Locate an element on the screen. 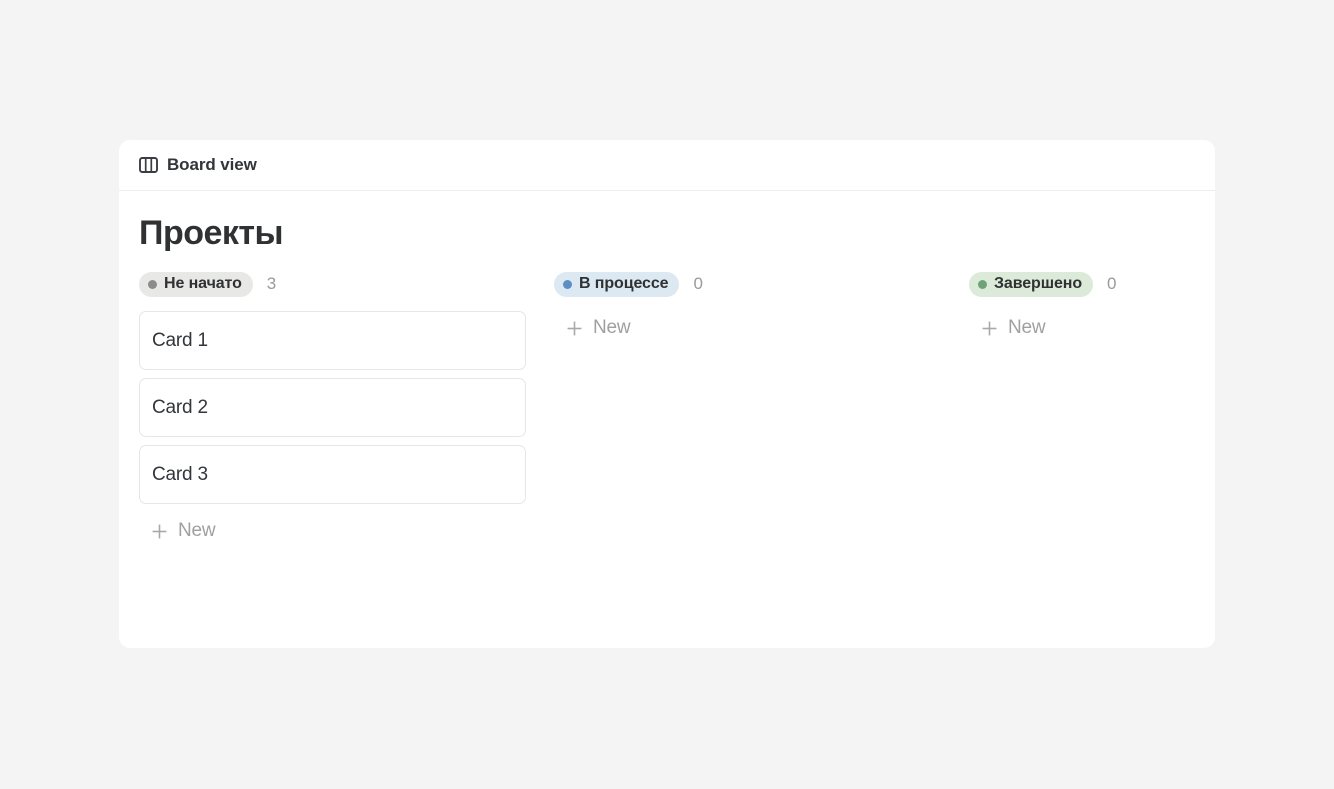 This screenshot has height=789, width=1334. board-card: Card 2 is located at coordinates (332, 407).